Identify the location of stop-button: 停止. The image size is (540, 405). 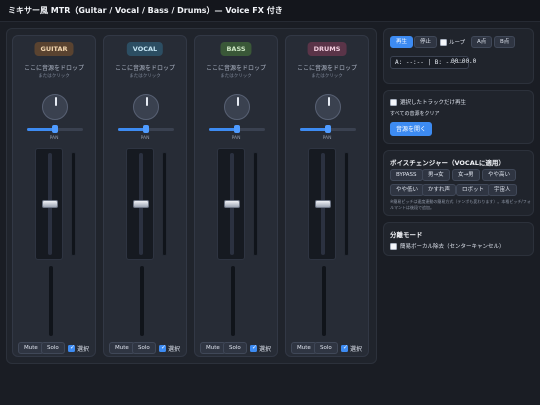
(426, 42).